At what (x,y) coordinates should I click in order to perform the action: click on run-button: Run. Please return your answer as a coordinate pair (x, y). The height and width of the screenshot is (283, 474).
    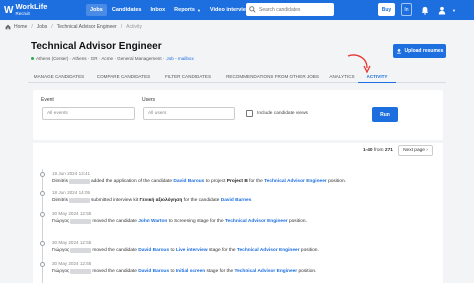
    Looking at the image, I should click on (385, 114).